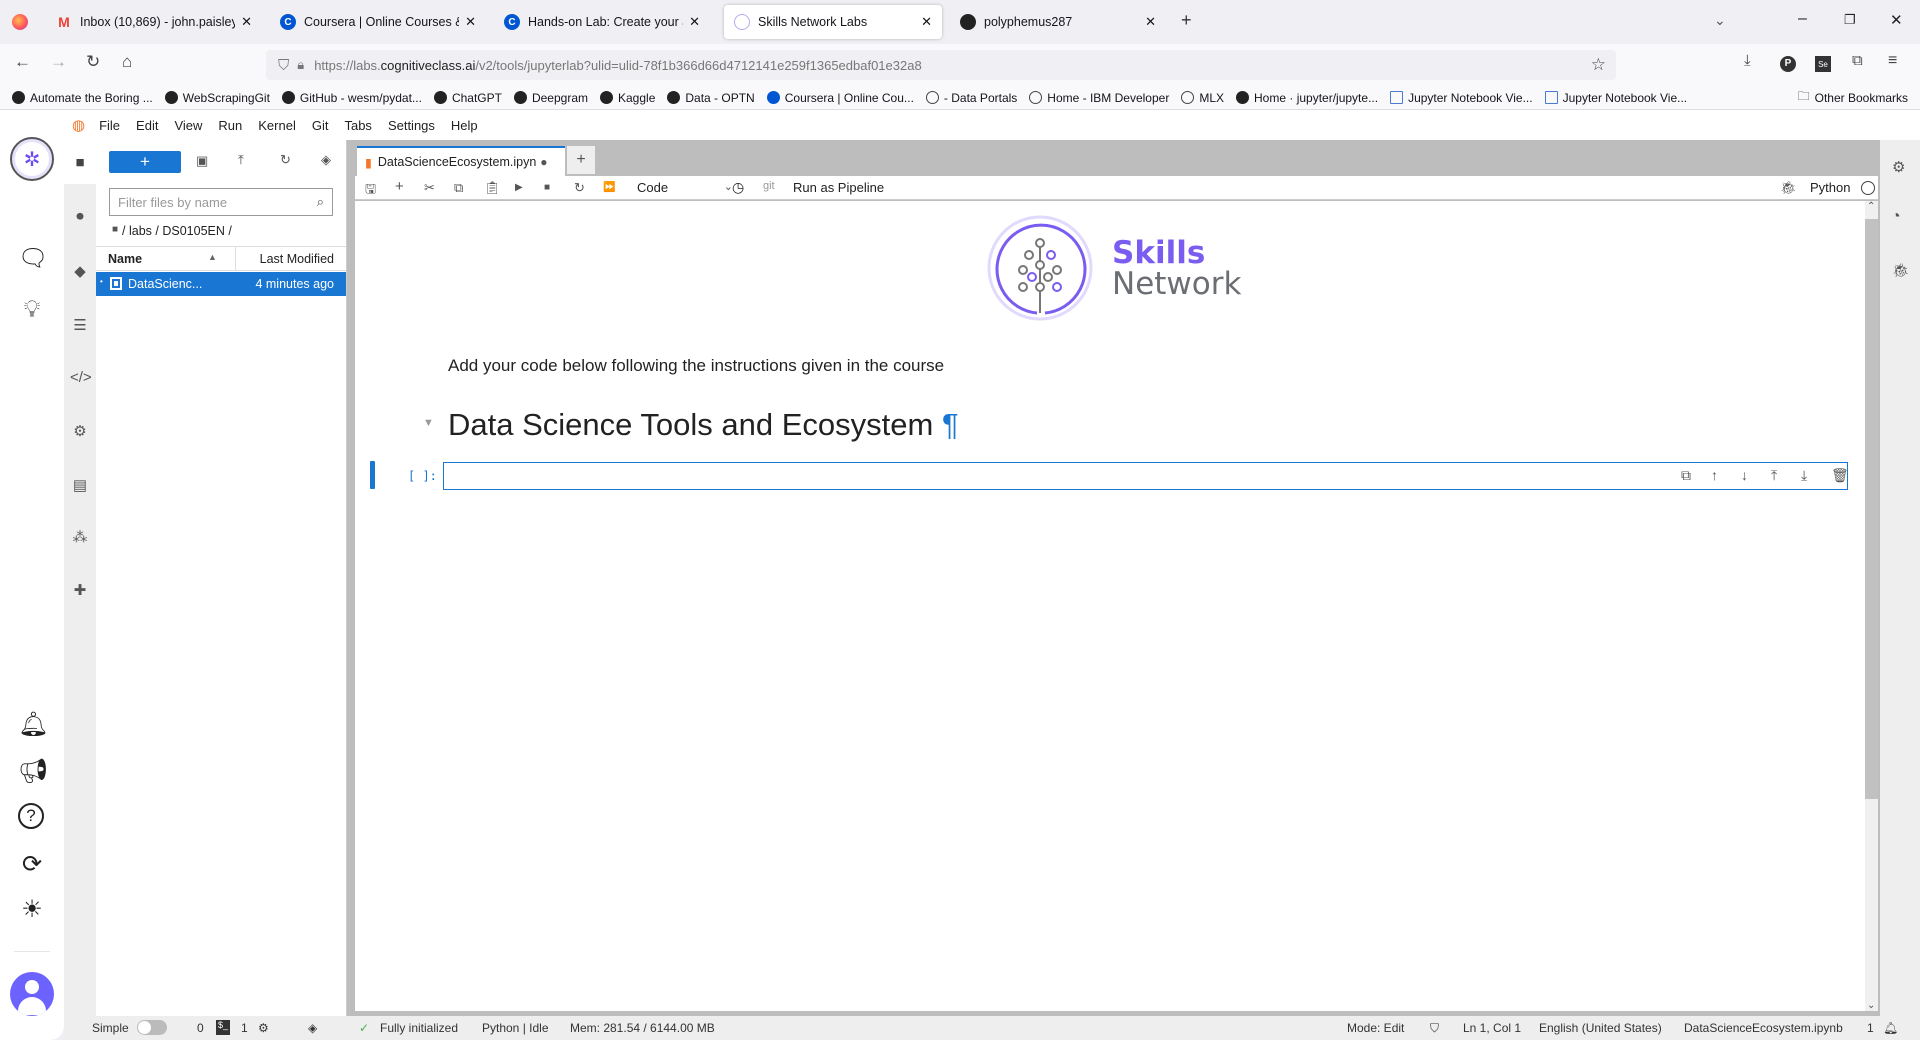  Describe the element at coordinates (326, 160) in the screenshot. I see `git-clone-icon: ◈` at that location.